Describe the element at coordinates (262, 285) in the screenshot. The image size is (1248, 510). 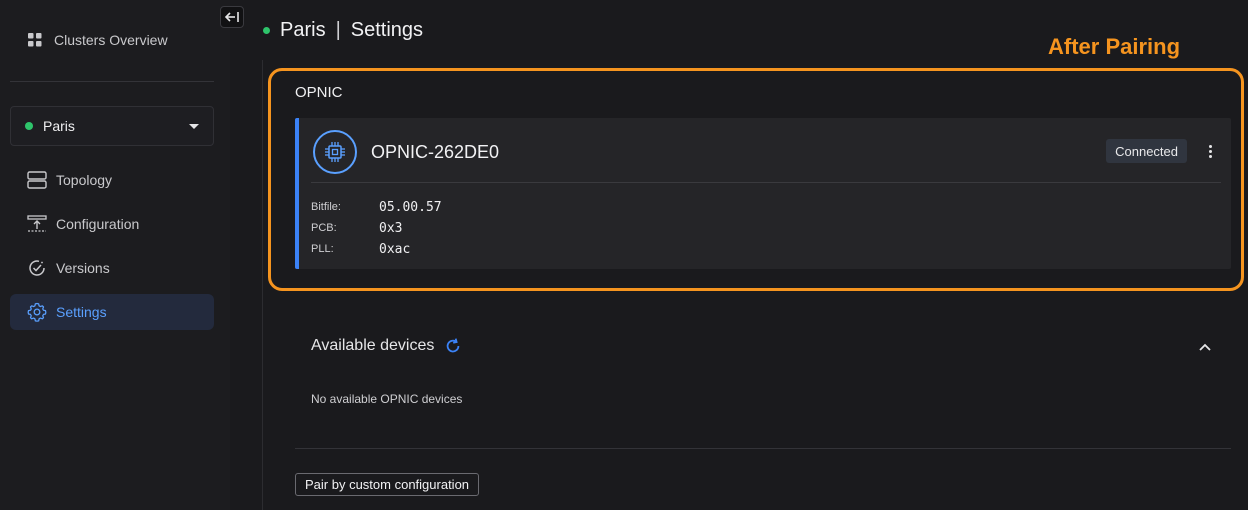
I see `content-divider` at that location.